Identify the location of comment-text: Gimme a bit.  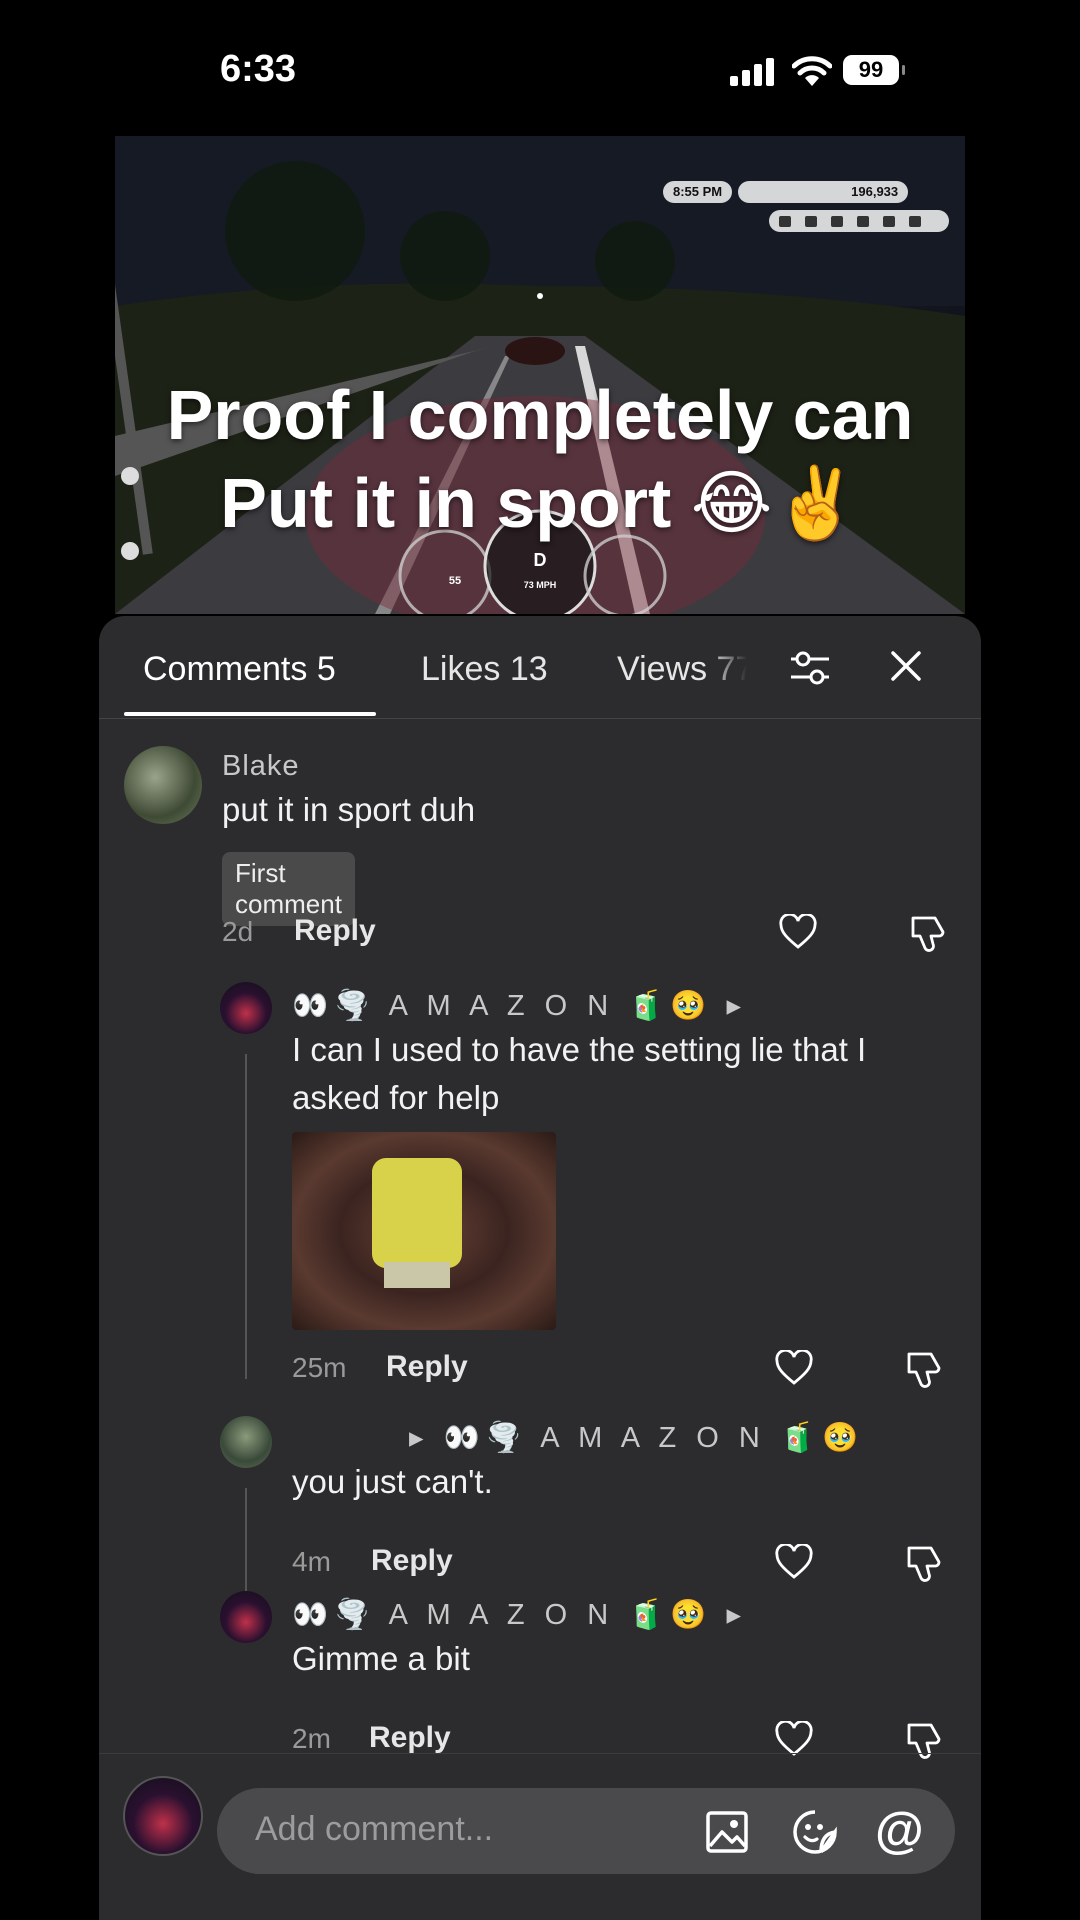
(381, 1658).